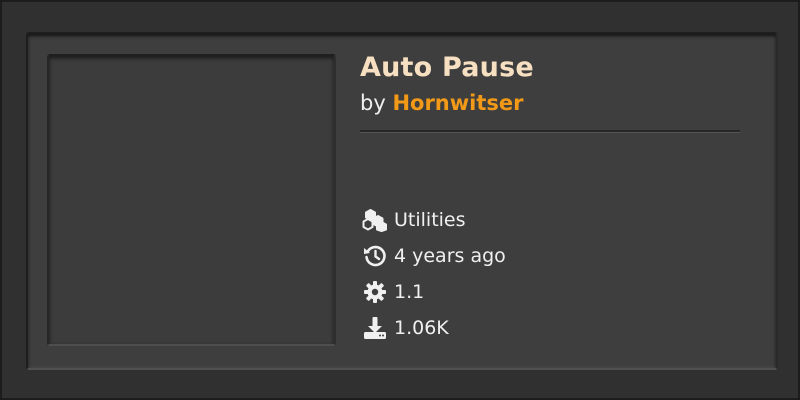  I want to click on category-row: Utilities, so click(414, 220).